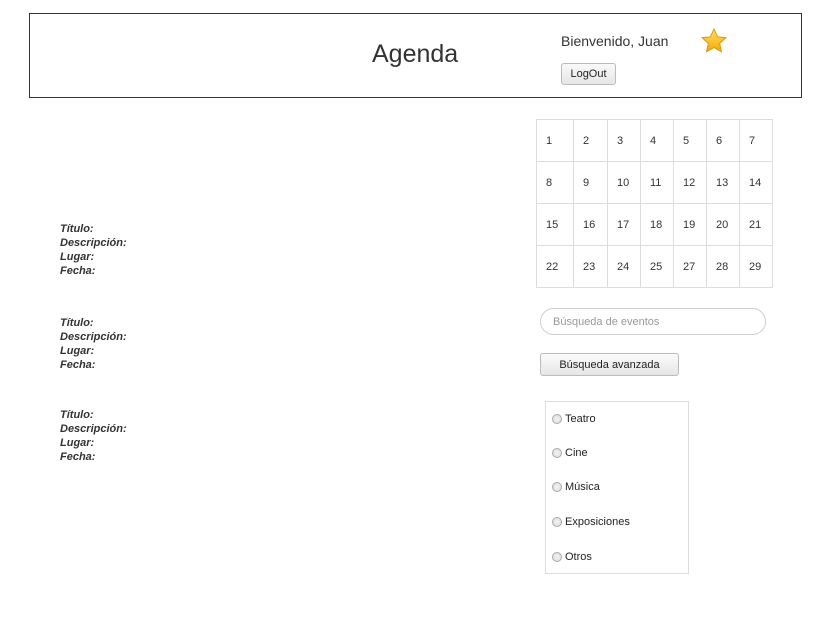 This screenshot has width=834, height=623. Describe the element at coordinates (624, 140) in the screenshot. I see `calendar-day: 3` at that location.